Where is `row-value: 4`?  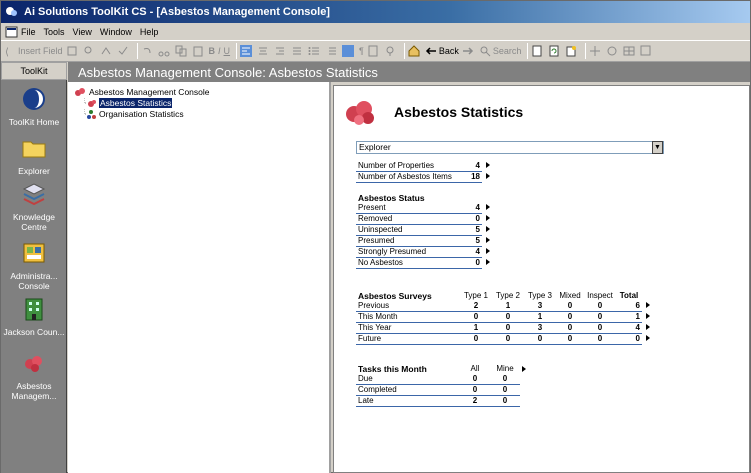
row-value: 4 is located at coordinates (471, 166).